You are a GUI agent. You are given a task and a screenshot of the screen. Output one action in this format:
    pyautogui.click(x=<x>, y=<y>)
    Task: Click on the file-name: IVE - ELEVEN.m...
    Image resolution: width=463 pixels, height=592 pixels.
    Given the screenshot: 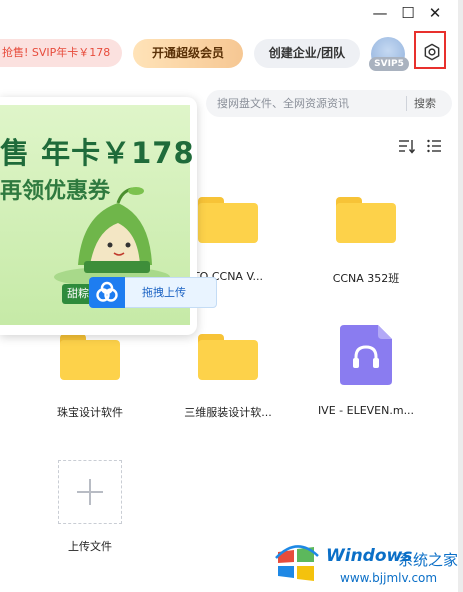 What is the action you would take?
    pyautogui.click(x=366, y=410)
    